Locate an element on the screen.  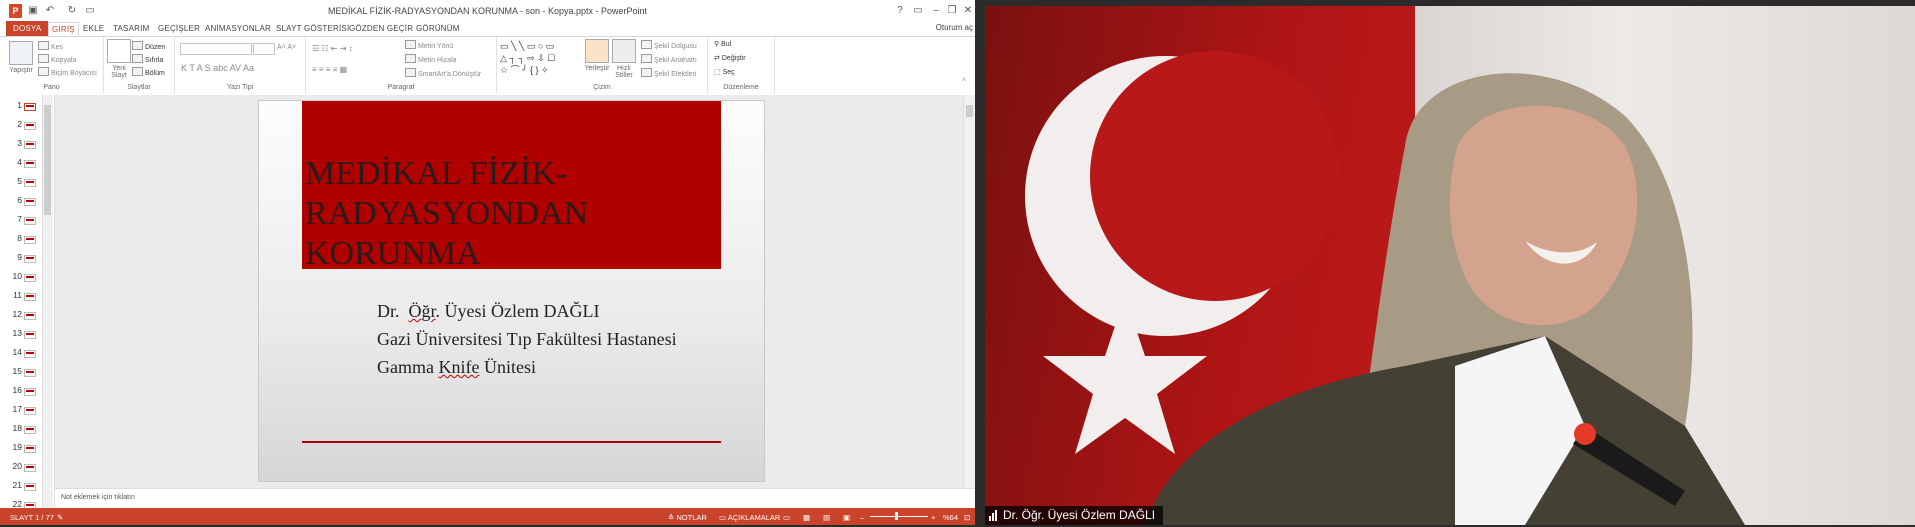
select-button: ⬚ Seç is located at coordinates (724, 72).